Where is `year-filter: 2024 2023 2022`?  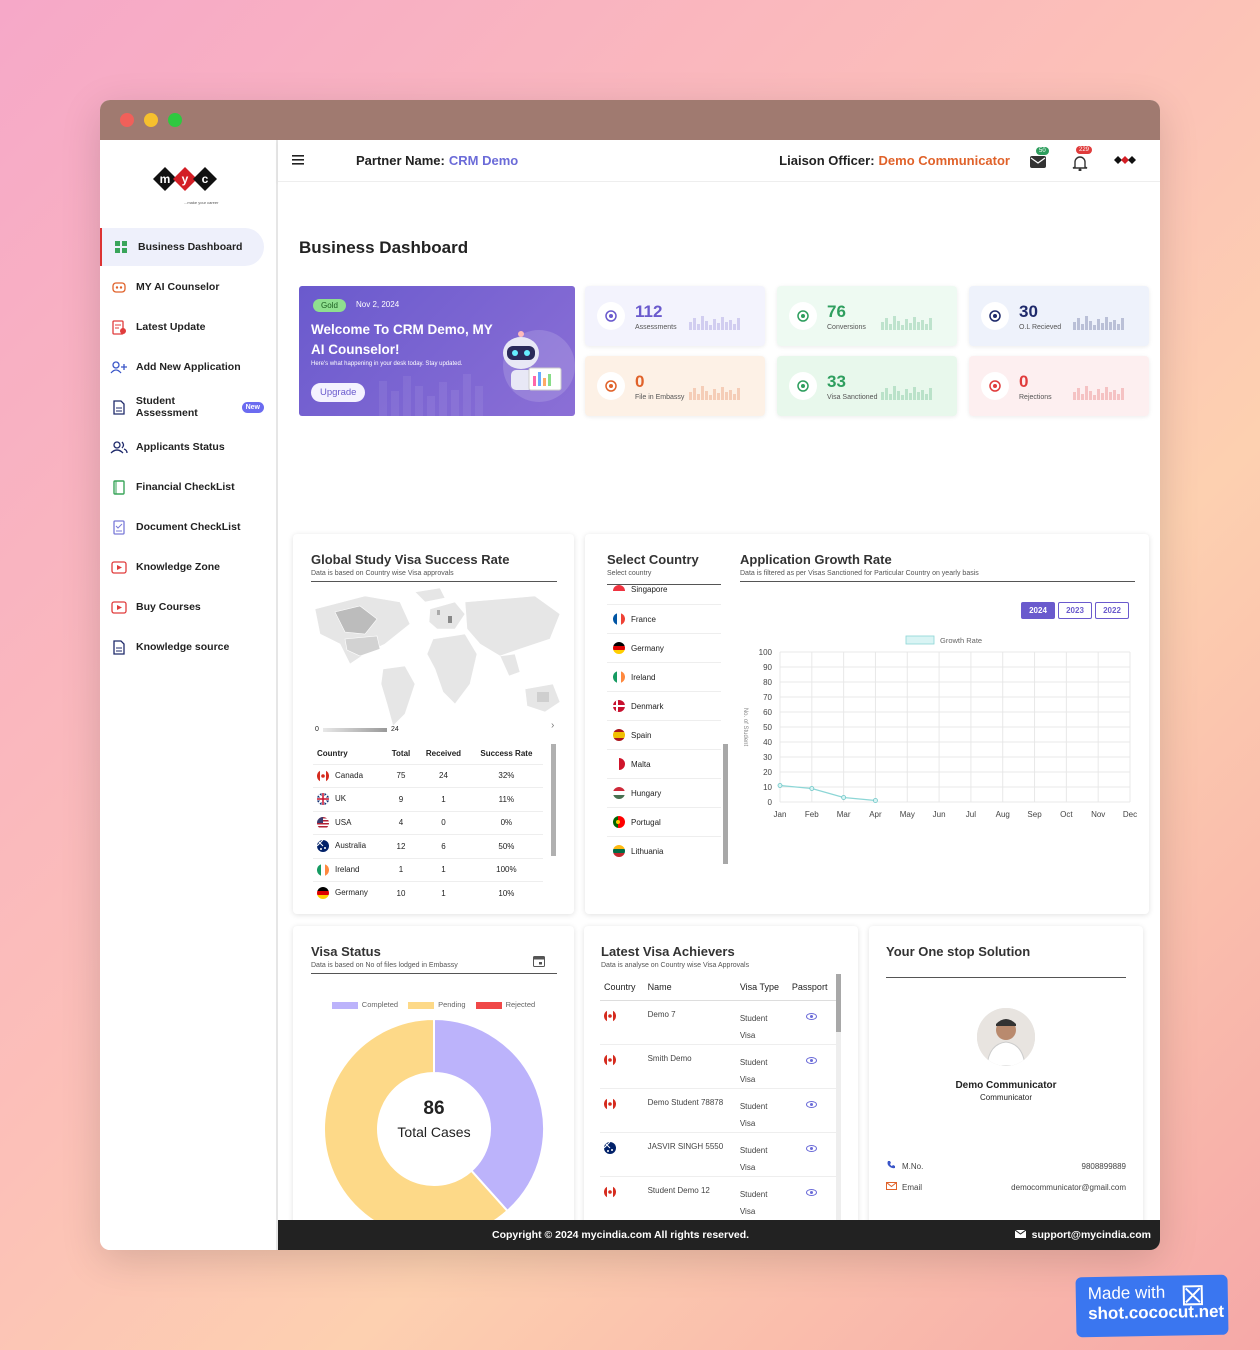
year-filter: 2024 2023 2022 is located at coordinates (1073, 609).